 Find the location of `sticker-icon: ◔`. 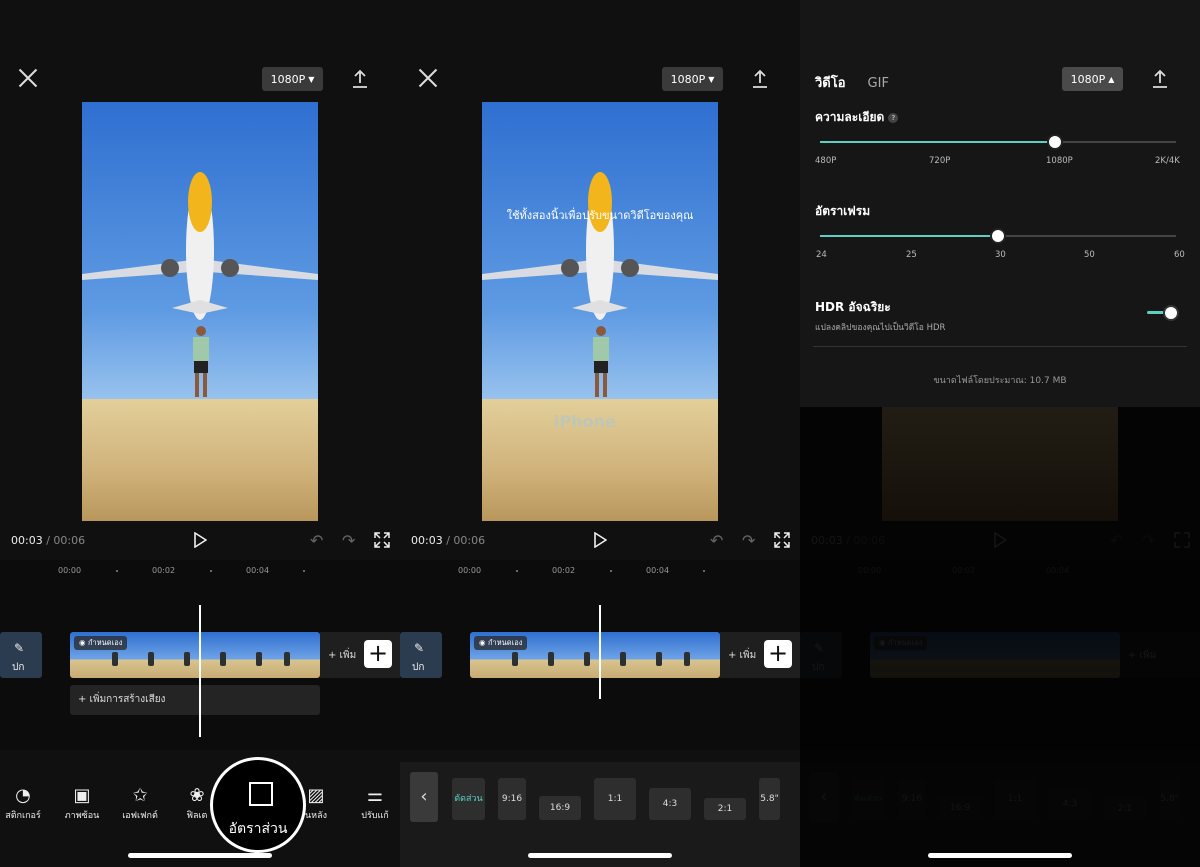

sticker-icon: ◔ is located at coordinates (23, 795).